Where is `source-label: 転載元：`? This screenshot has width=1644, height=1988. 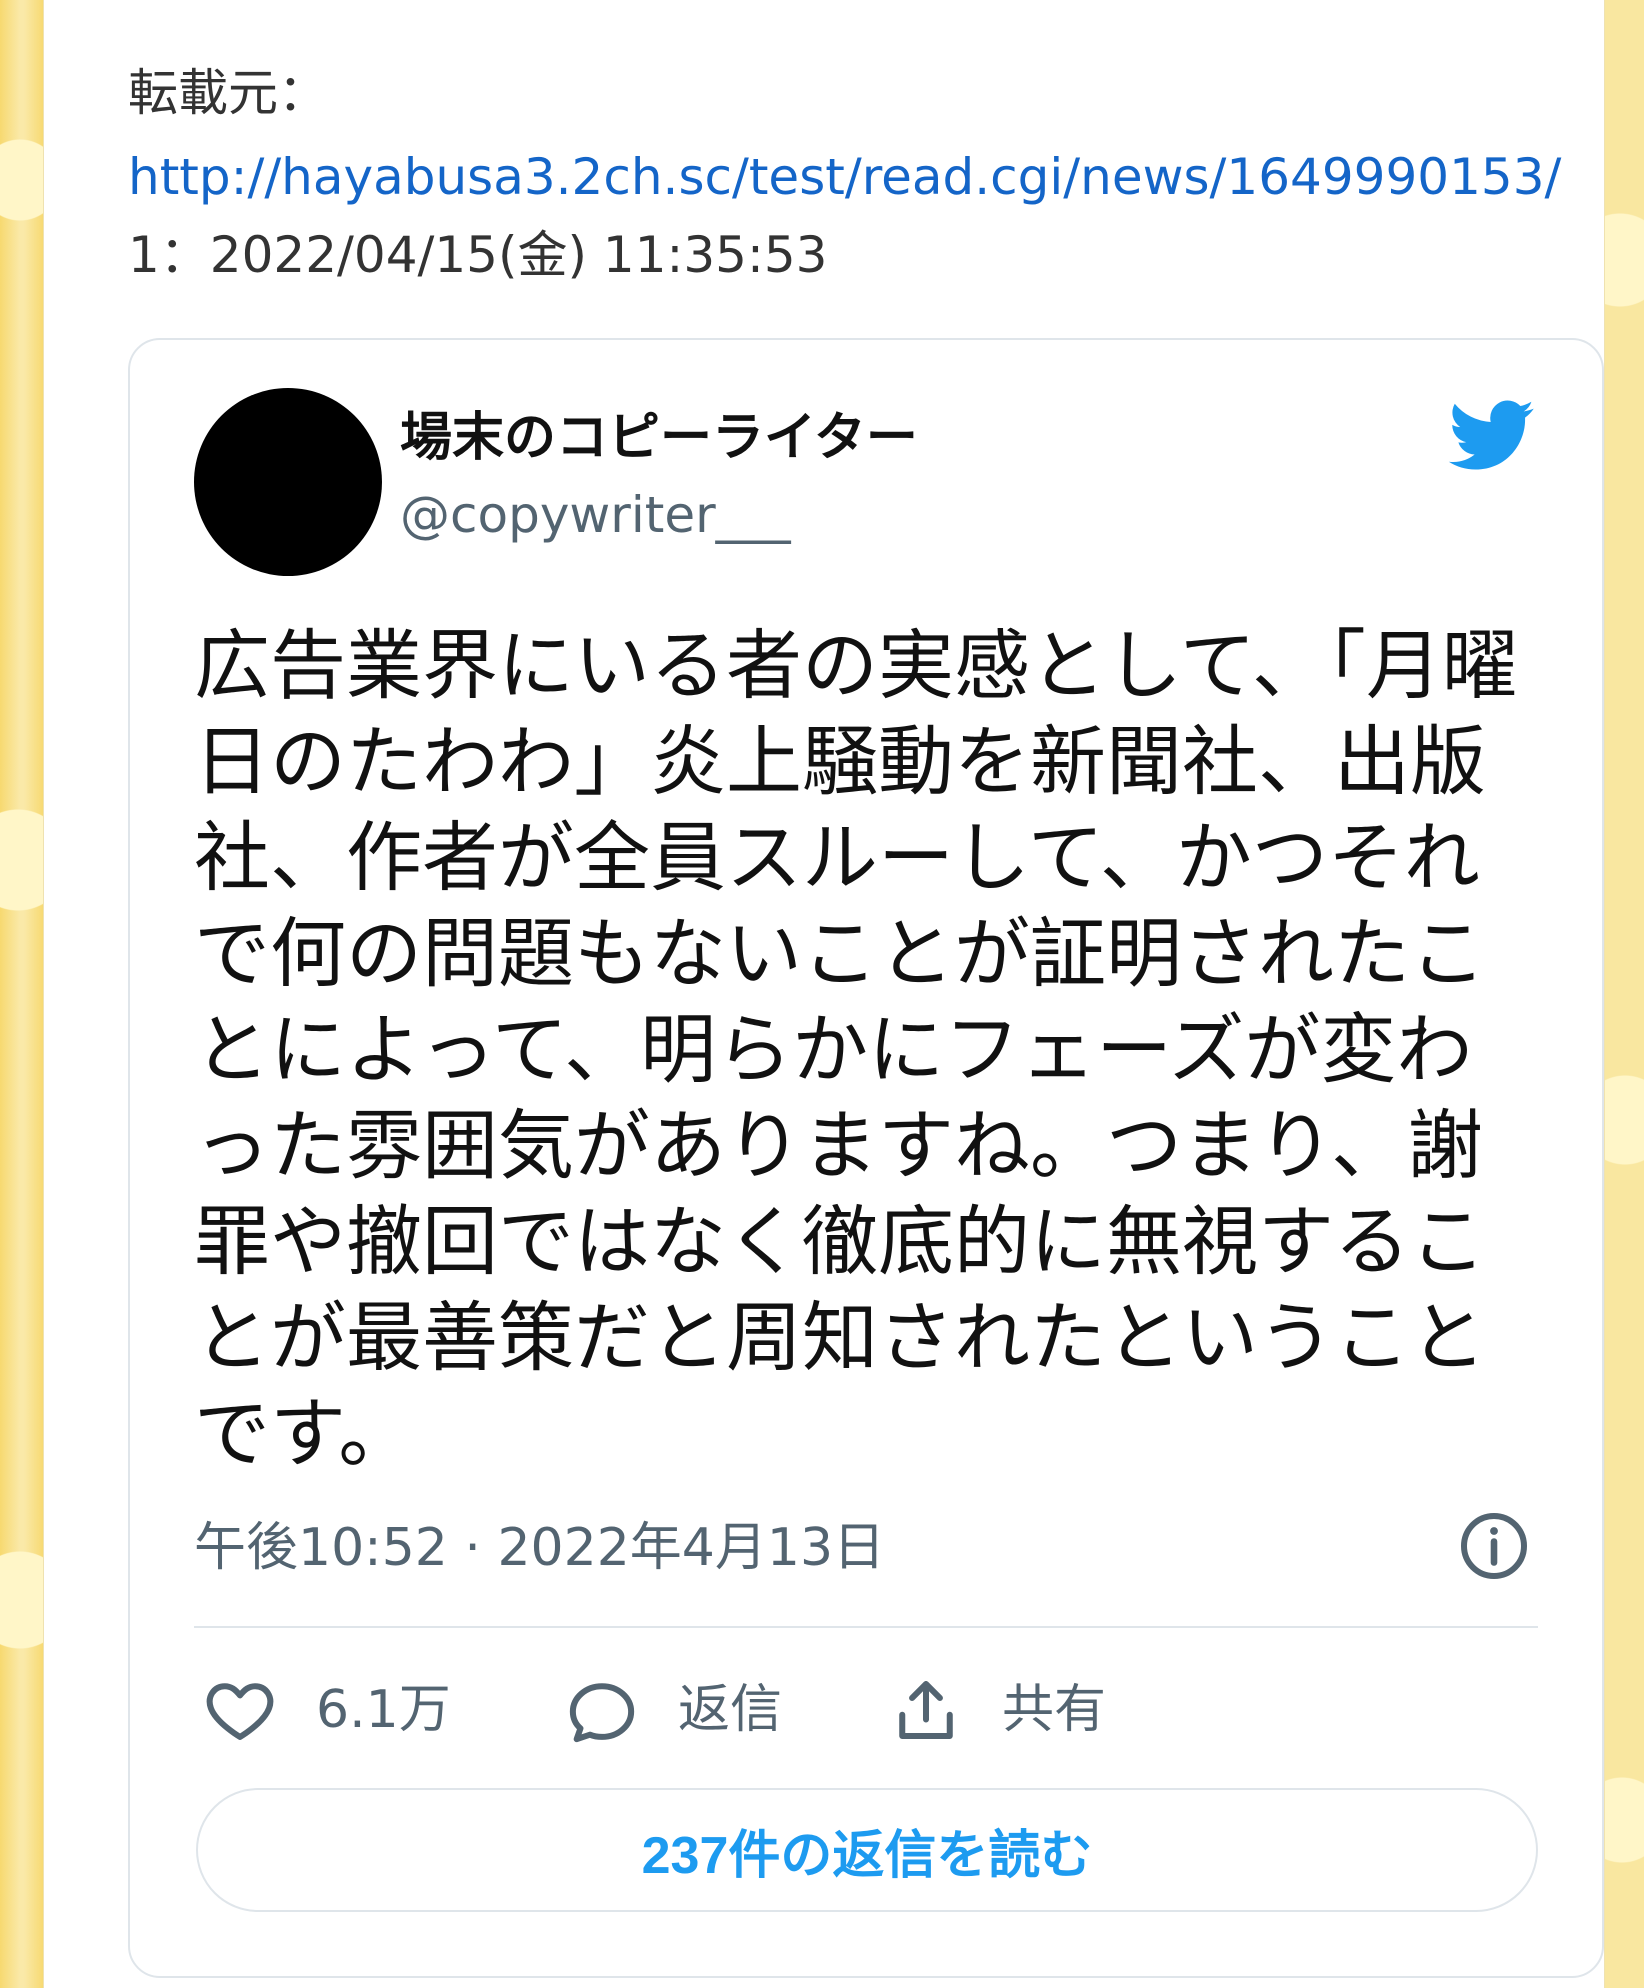
source-label: 転載元： is located at coordinates (228, 93).